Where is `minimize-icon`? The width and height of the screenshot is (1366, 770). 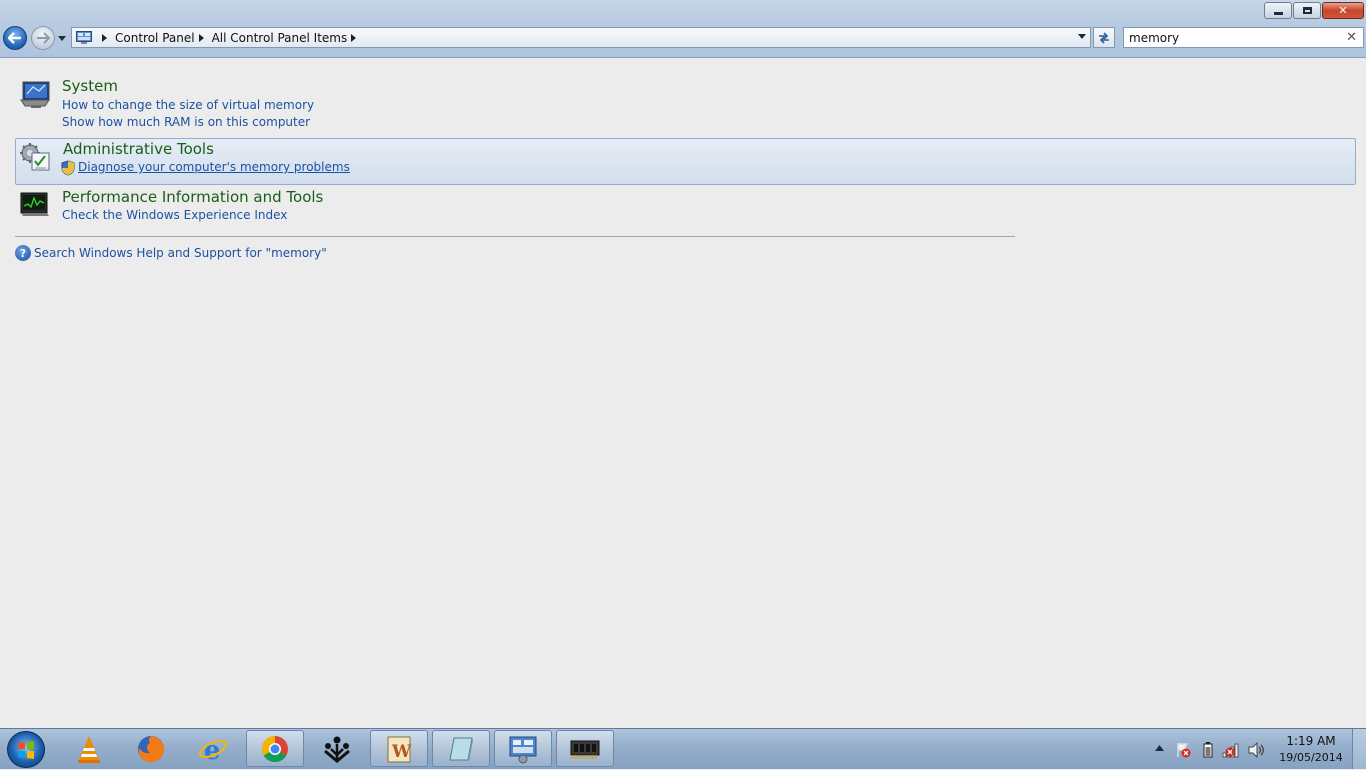
minimize-icon is located at coordinates (1278, 13).